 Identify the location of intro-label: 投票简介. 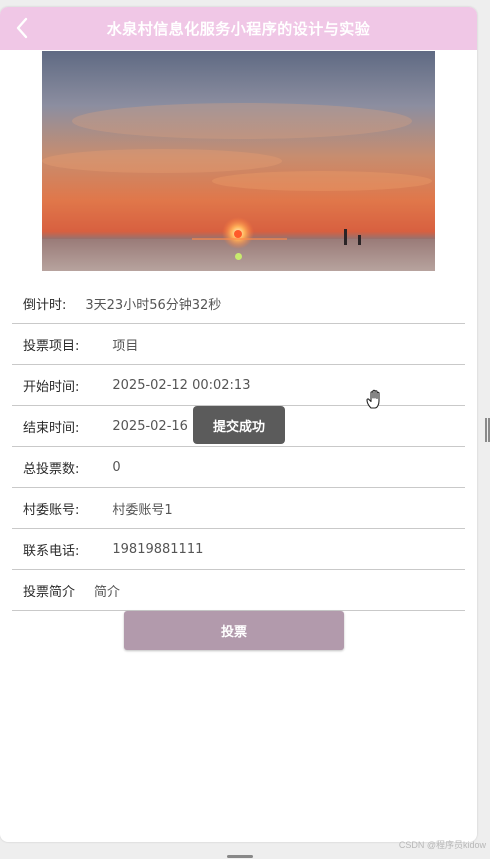
(49, 592).